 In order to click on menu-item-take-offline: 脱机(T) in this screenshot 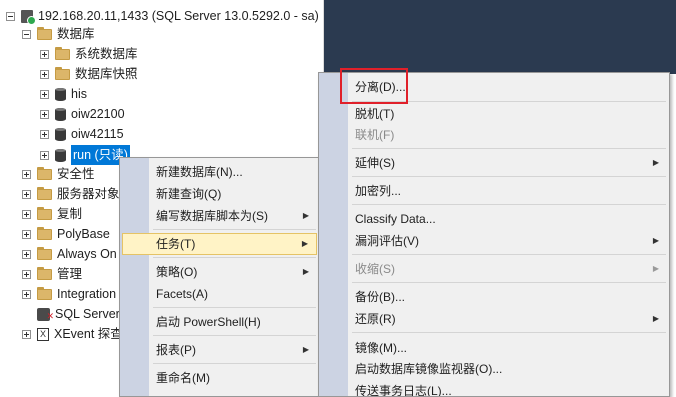, I will do `click(494, 114)`.